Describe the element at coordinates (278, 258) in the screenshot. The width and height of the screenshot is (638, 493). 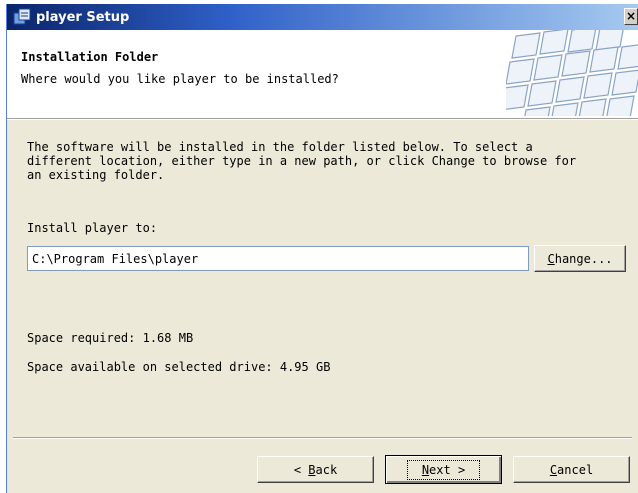
I see `install-path-input` at that location.